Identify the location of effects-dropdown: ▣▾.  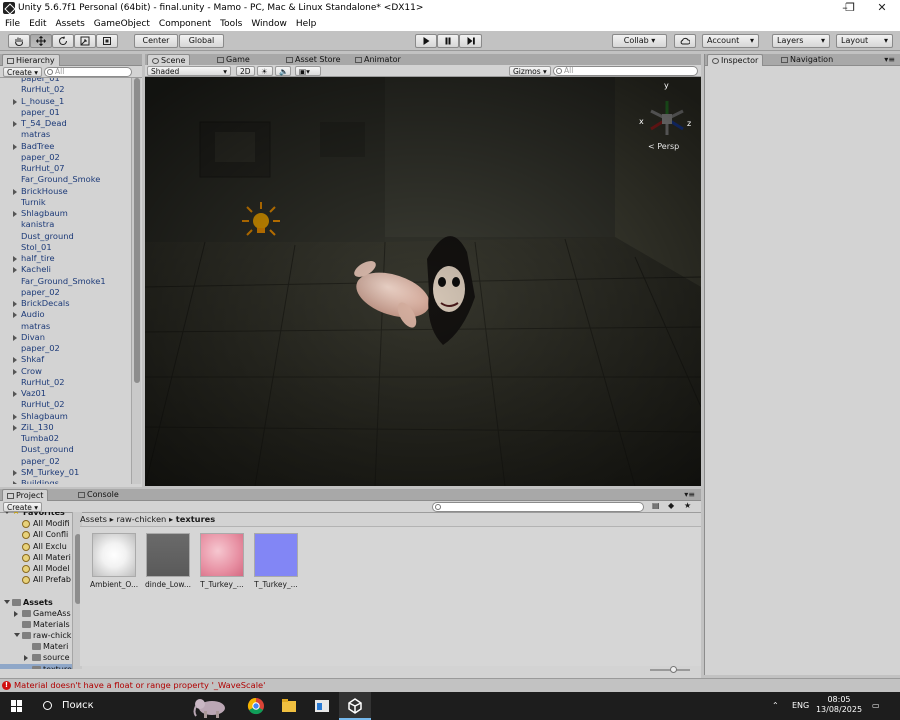
(308, 71).